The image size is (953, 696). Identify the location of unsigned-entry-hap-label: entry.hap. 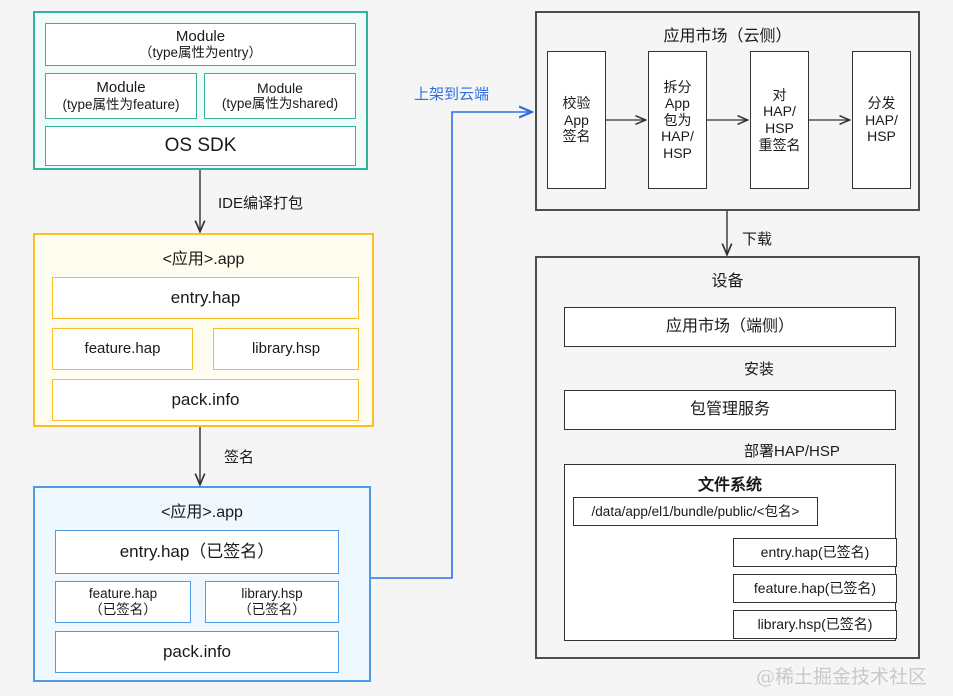
(205, 297).